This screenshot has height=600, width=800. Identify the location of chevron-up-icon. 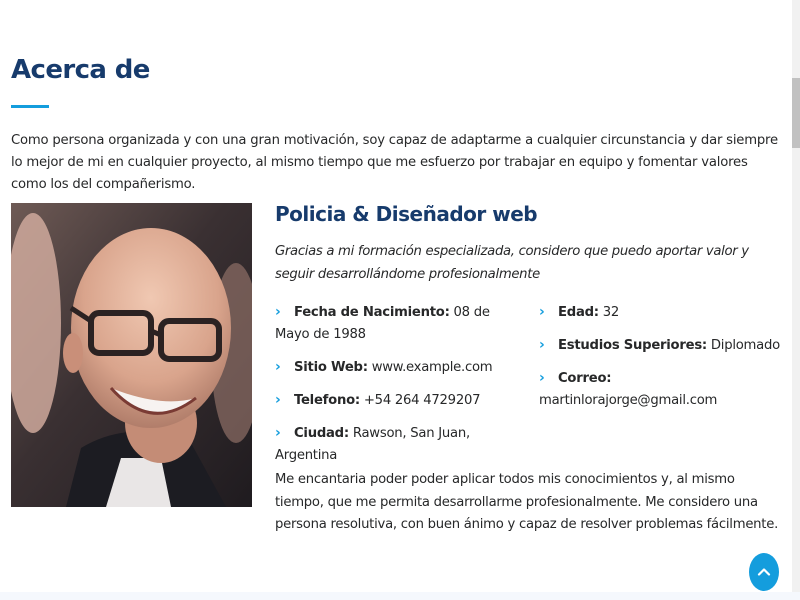
(764, 572).